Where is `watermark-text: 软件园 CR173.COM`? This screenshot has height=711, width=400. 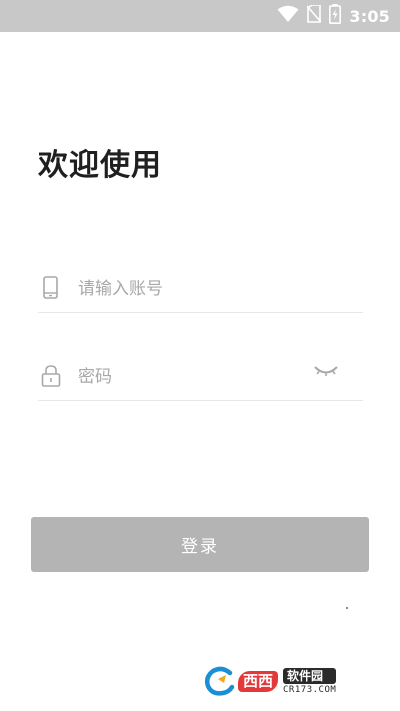 watermark-text: 软件园 CR173.COM is located at coordinates (310, 681).